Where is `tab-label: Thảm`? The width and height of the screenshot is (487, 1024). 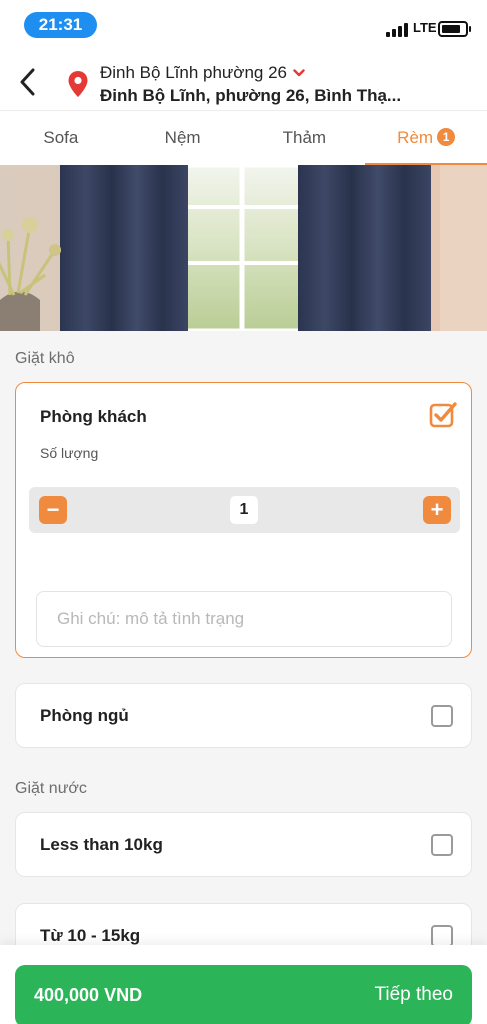
tab-label: Thảm is located at coordinates (304, 137).